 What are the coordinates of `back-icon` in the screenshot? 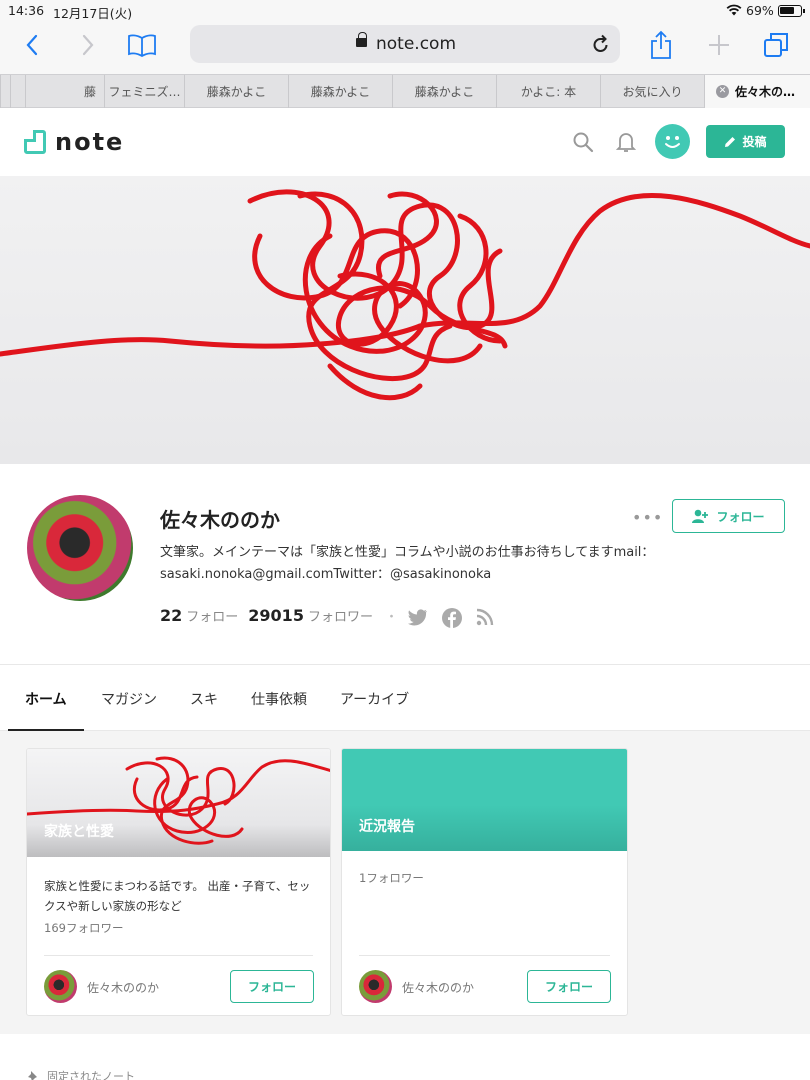 It's located at (32, 45).